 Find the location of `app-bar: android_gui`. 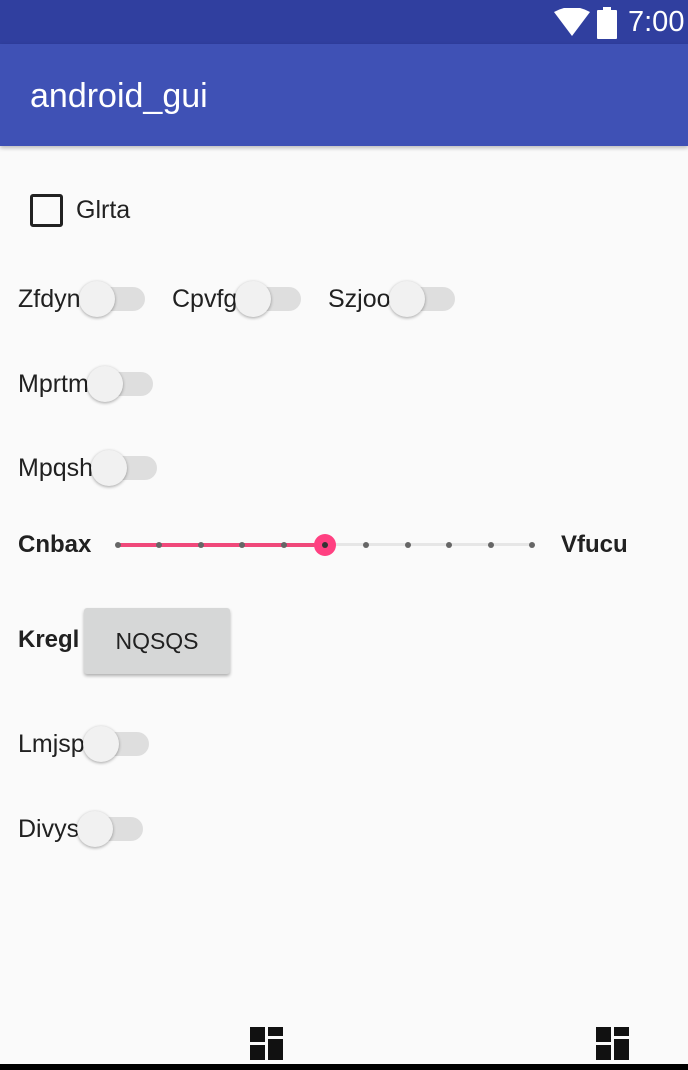

app-bar: android_gui is located at coordinates (344, 95).